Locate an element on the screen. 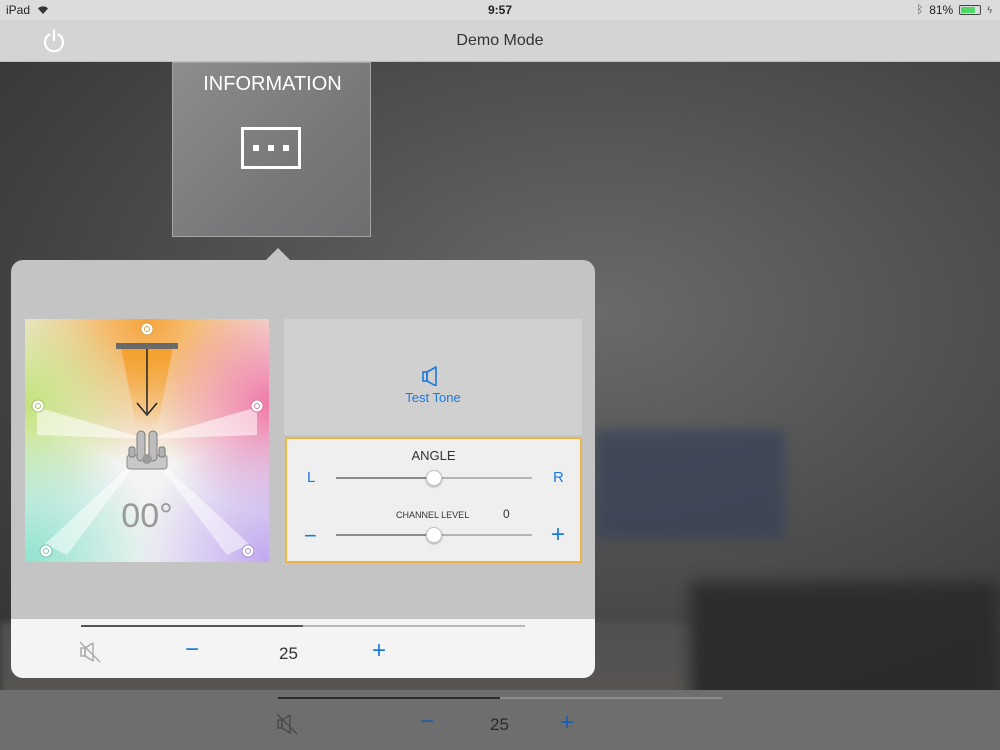 The image size is (1000, 750). popover-volume-bar: − 25 + is located at coordinates (303, 648).